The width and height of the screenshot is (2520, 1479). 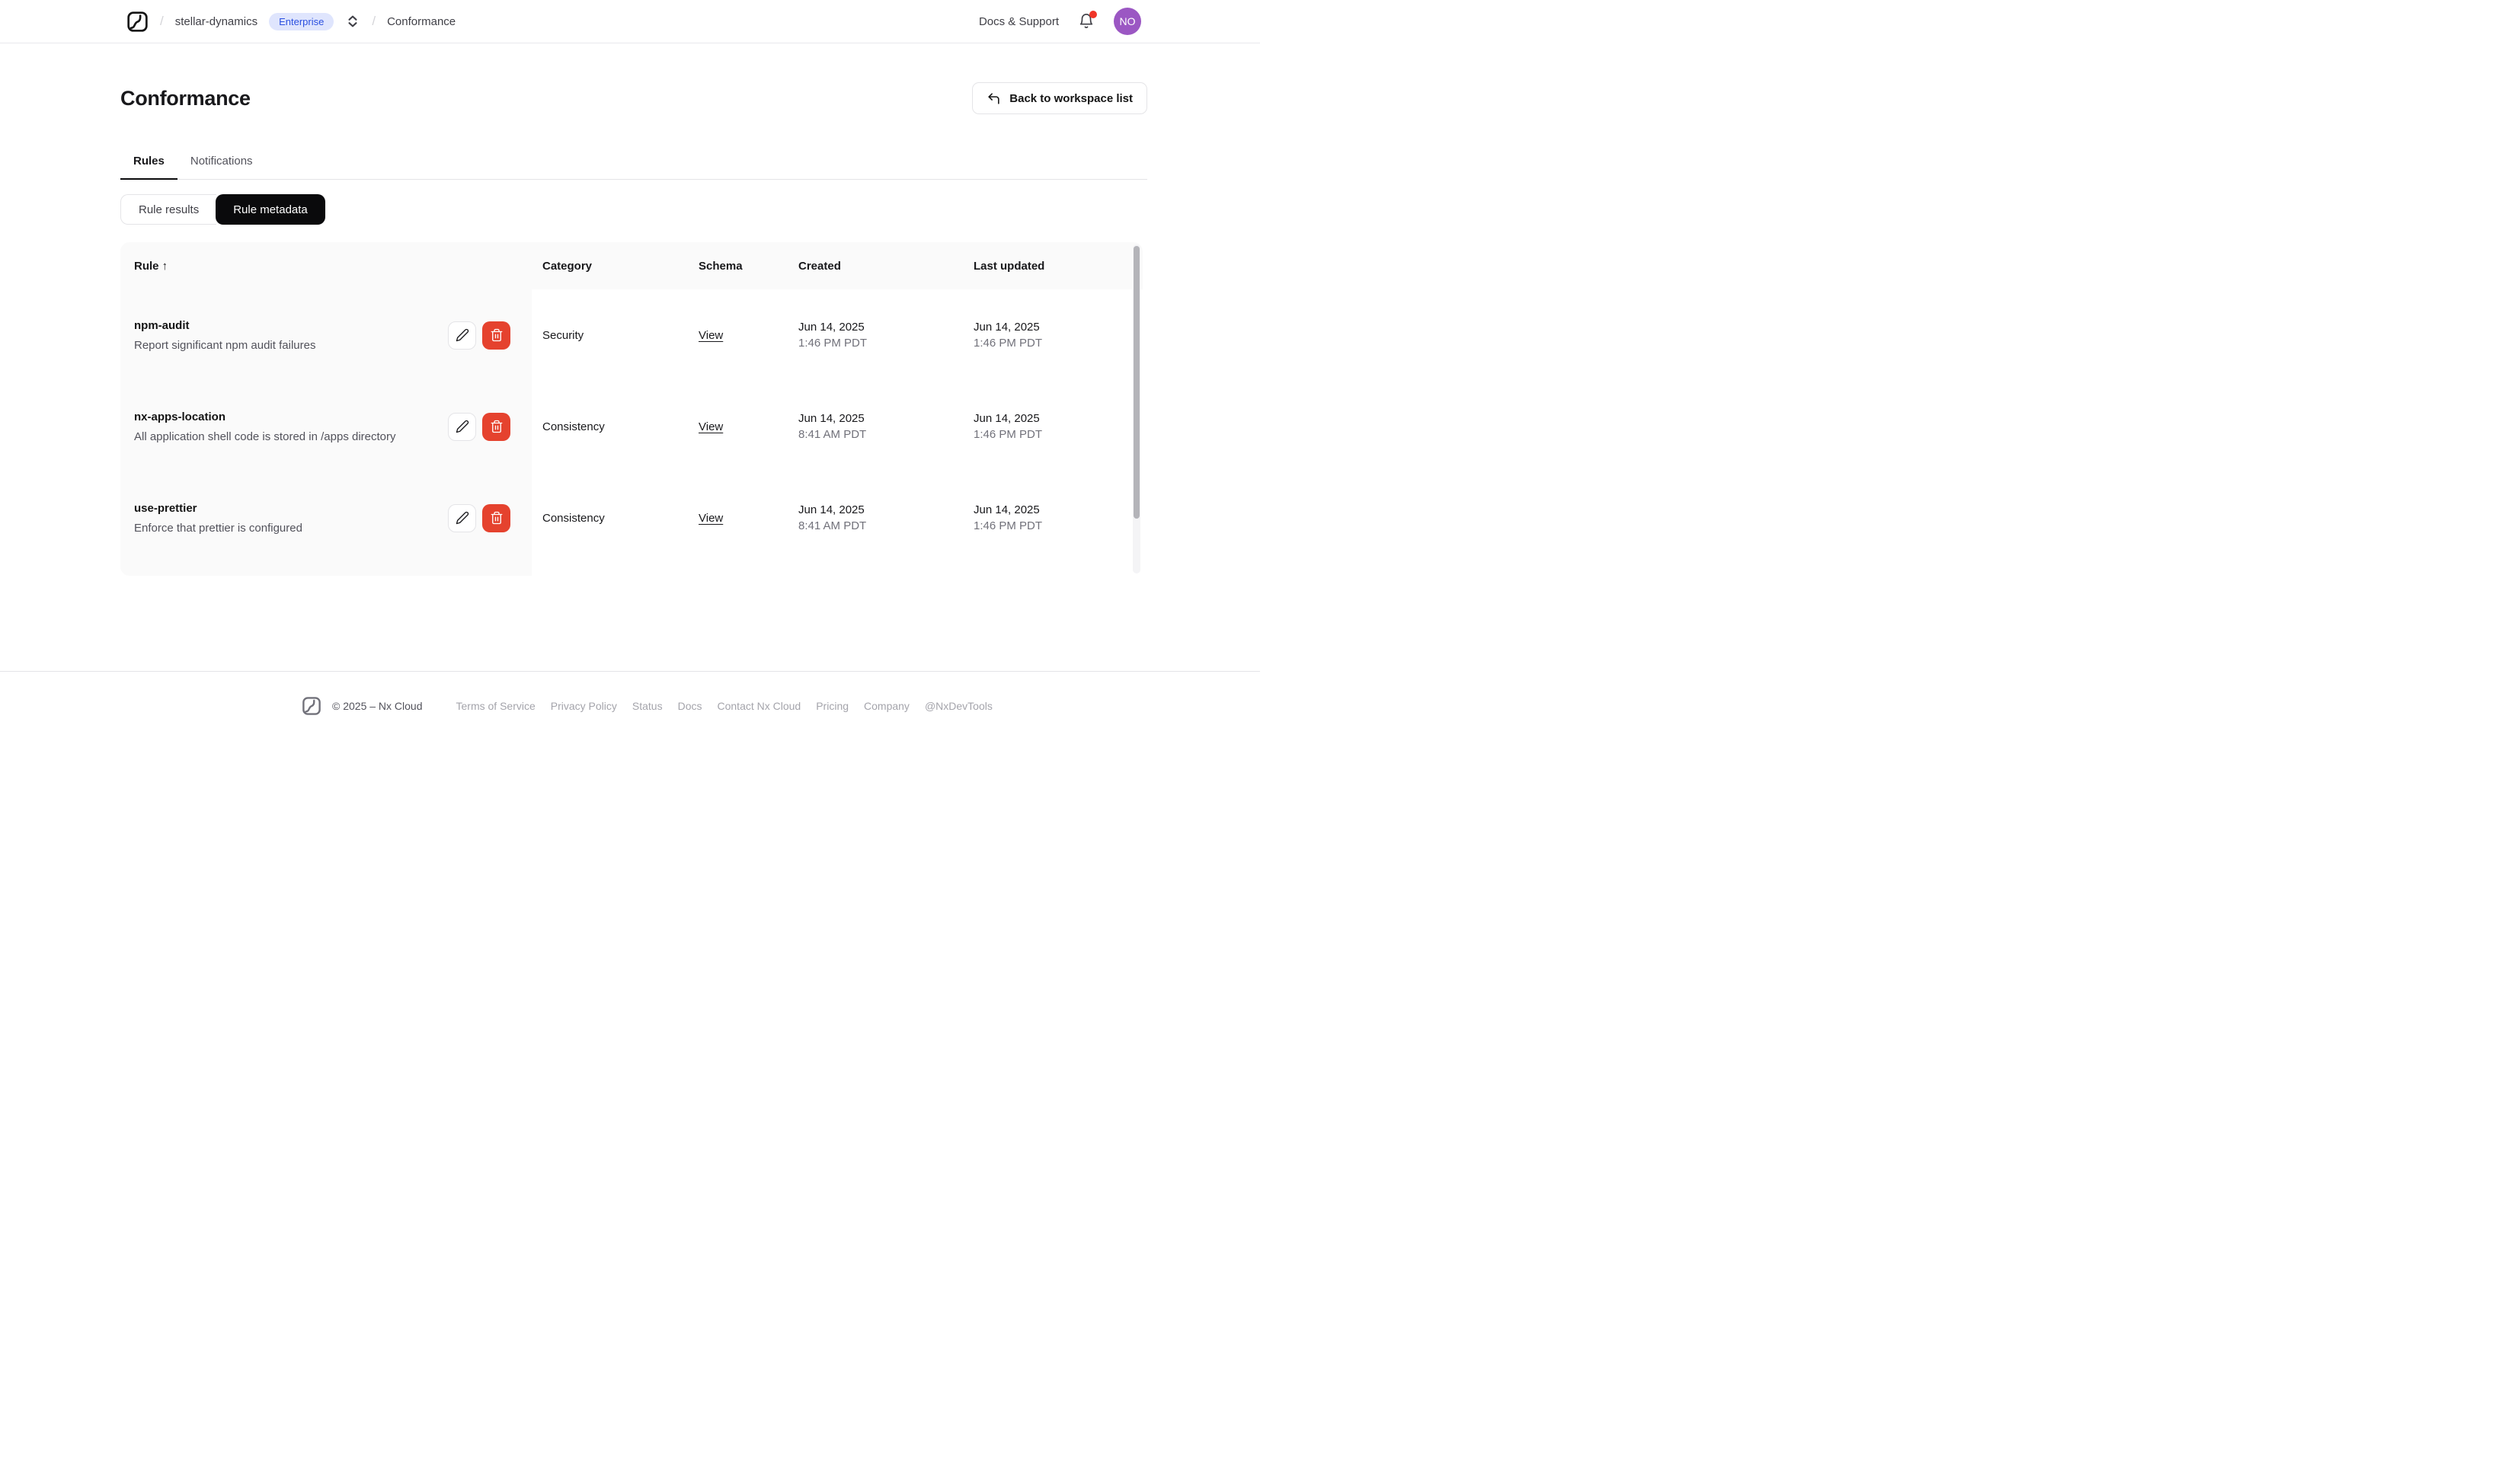 What do you see at coordinates (1071, 98) in the screenshot?
I see `back-button-label: Back to workspace list` at bounding box center [1071, 98].